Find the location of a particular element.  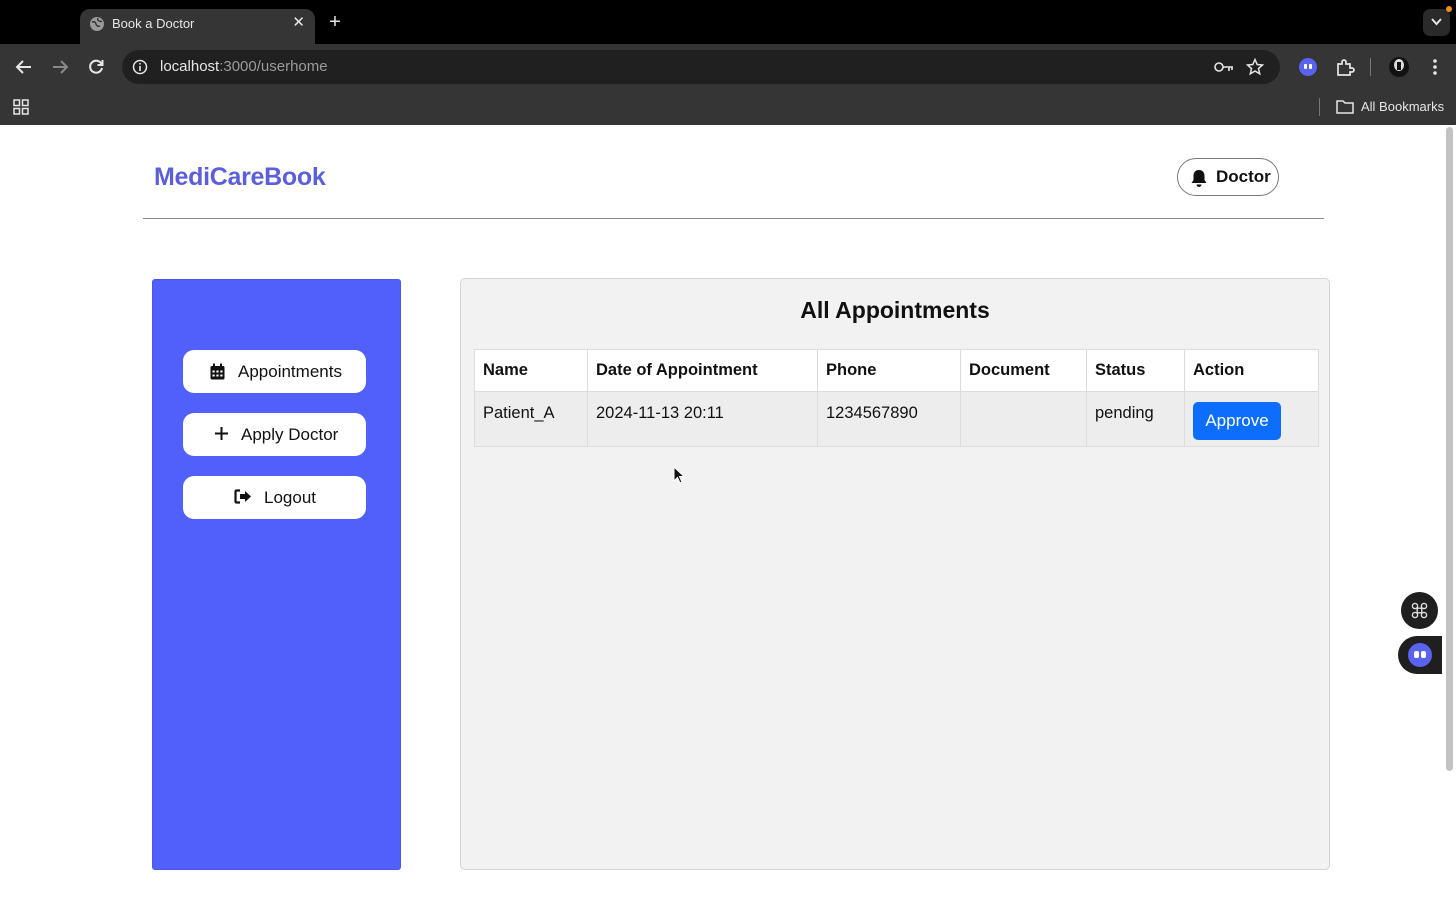

notification-label: Doctor is located at coordinates (1243, 176).